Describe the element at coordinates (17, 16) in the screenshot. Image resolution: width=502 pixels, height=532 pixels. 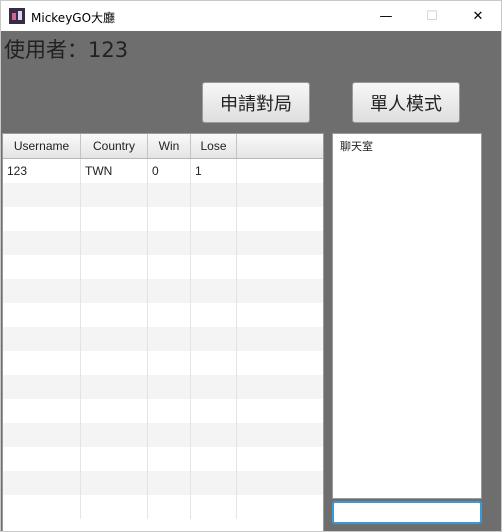
I see `app-icon` at that location.